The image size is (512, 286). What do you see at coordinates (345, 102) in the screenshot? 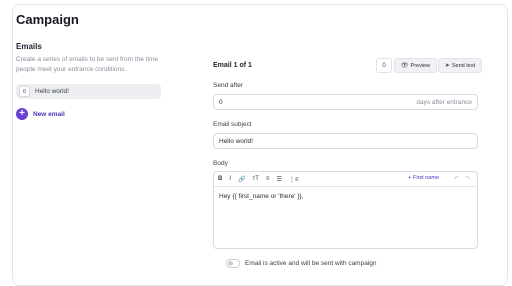
I see `send-after-field: 0 days after entrance` at bounding box center [345, 102].